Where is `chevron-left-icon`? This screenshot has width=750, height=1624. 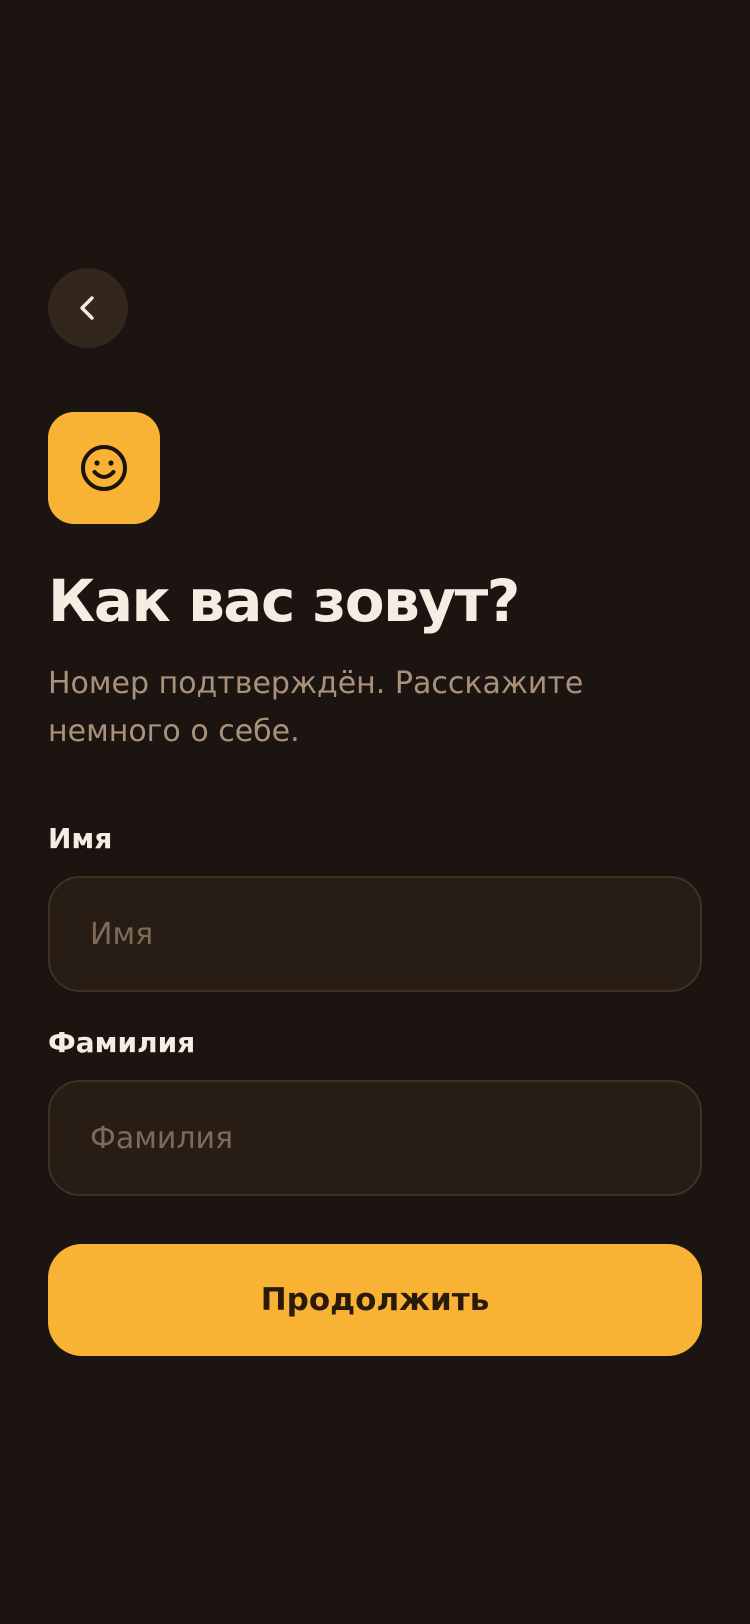
chevron-left-icon is located at coordinates (87, 308).